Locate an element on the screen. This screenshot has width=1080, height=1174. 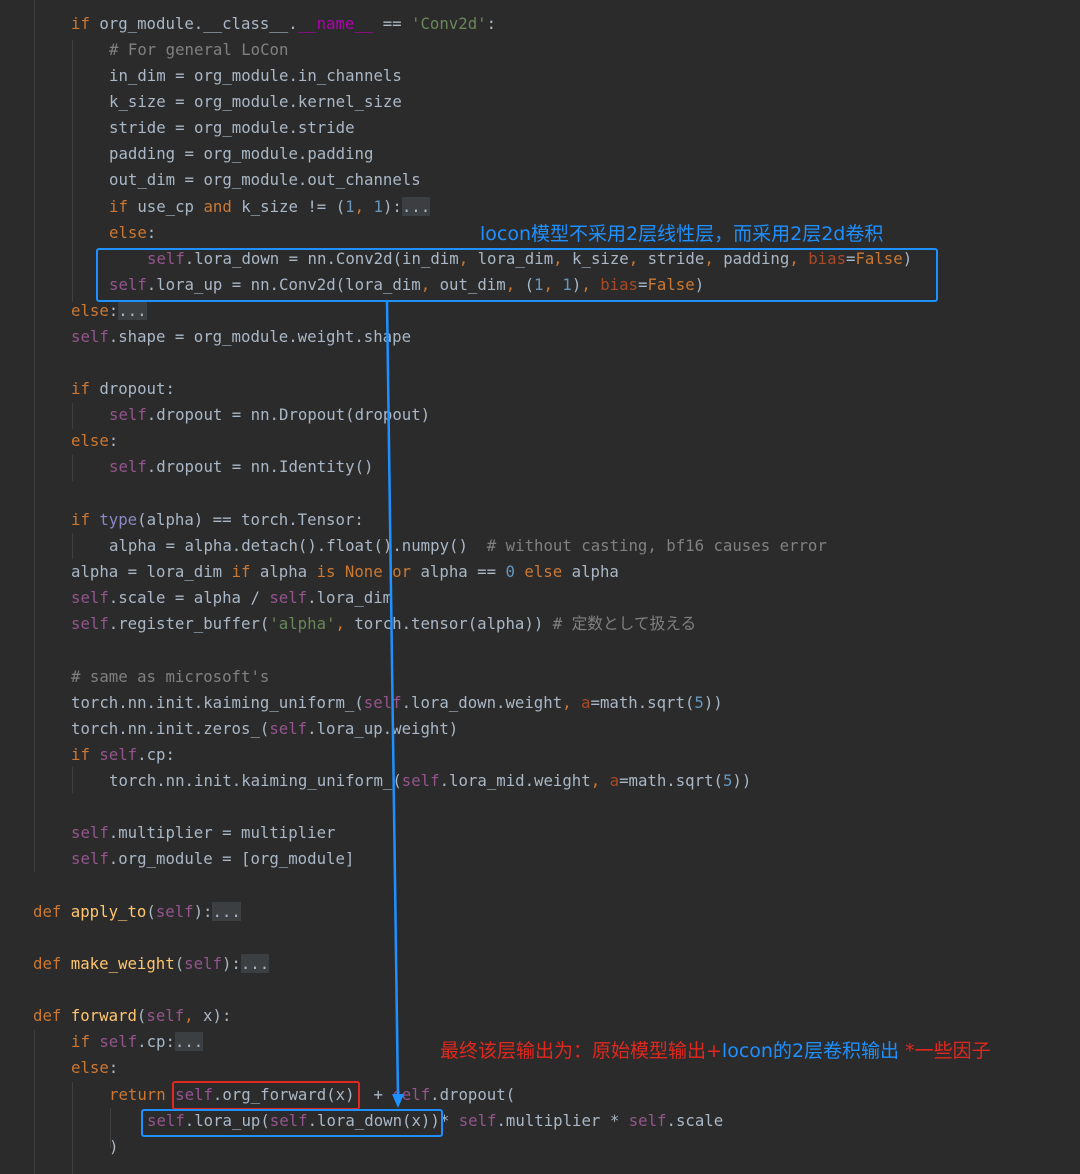
annotation-bottom: 最终该层输出为：原始模型输出+locon的2层卷积输出 *一些因子 is located at coordinates (715, 1051).